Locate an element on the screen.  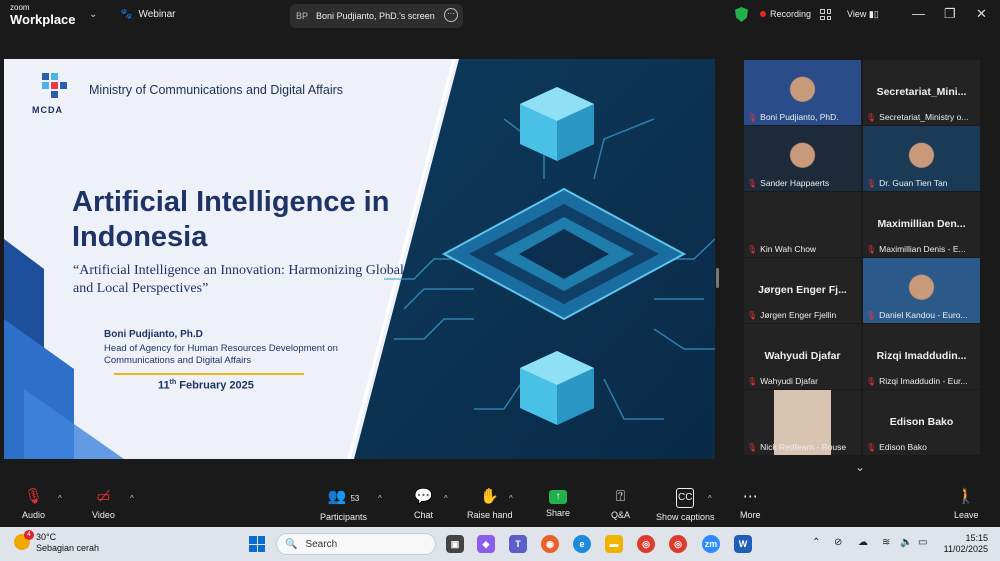
weather-widget: 4 30°C Sebagian cerah is located at coordinates (57, 542).